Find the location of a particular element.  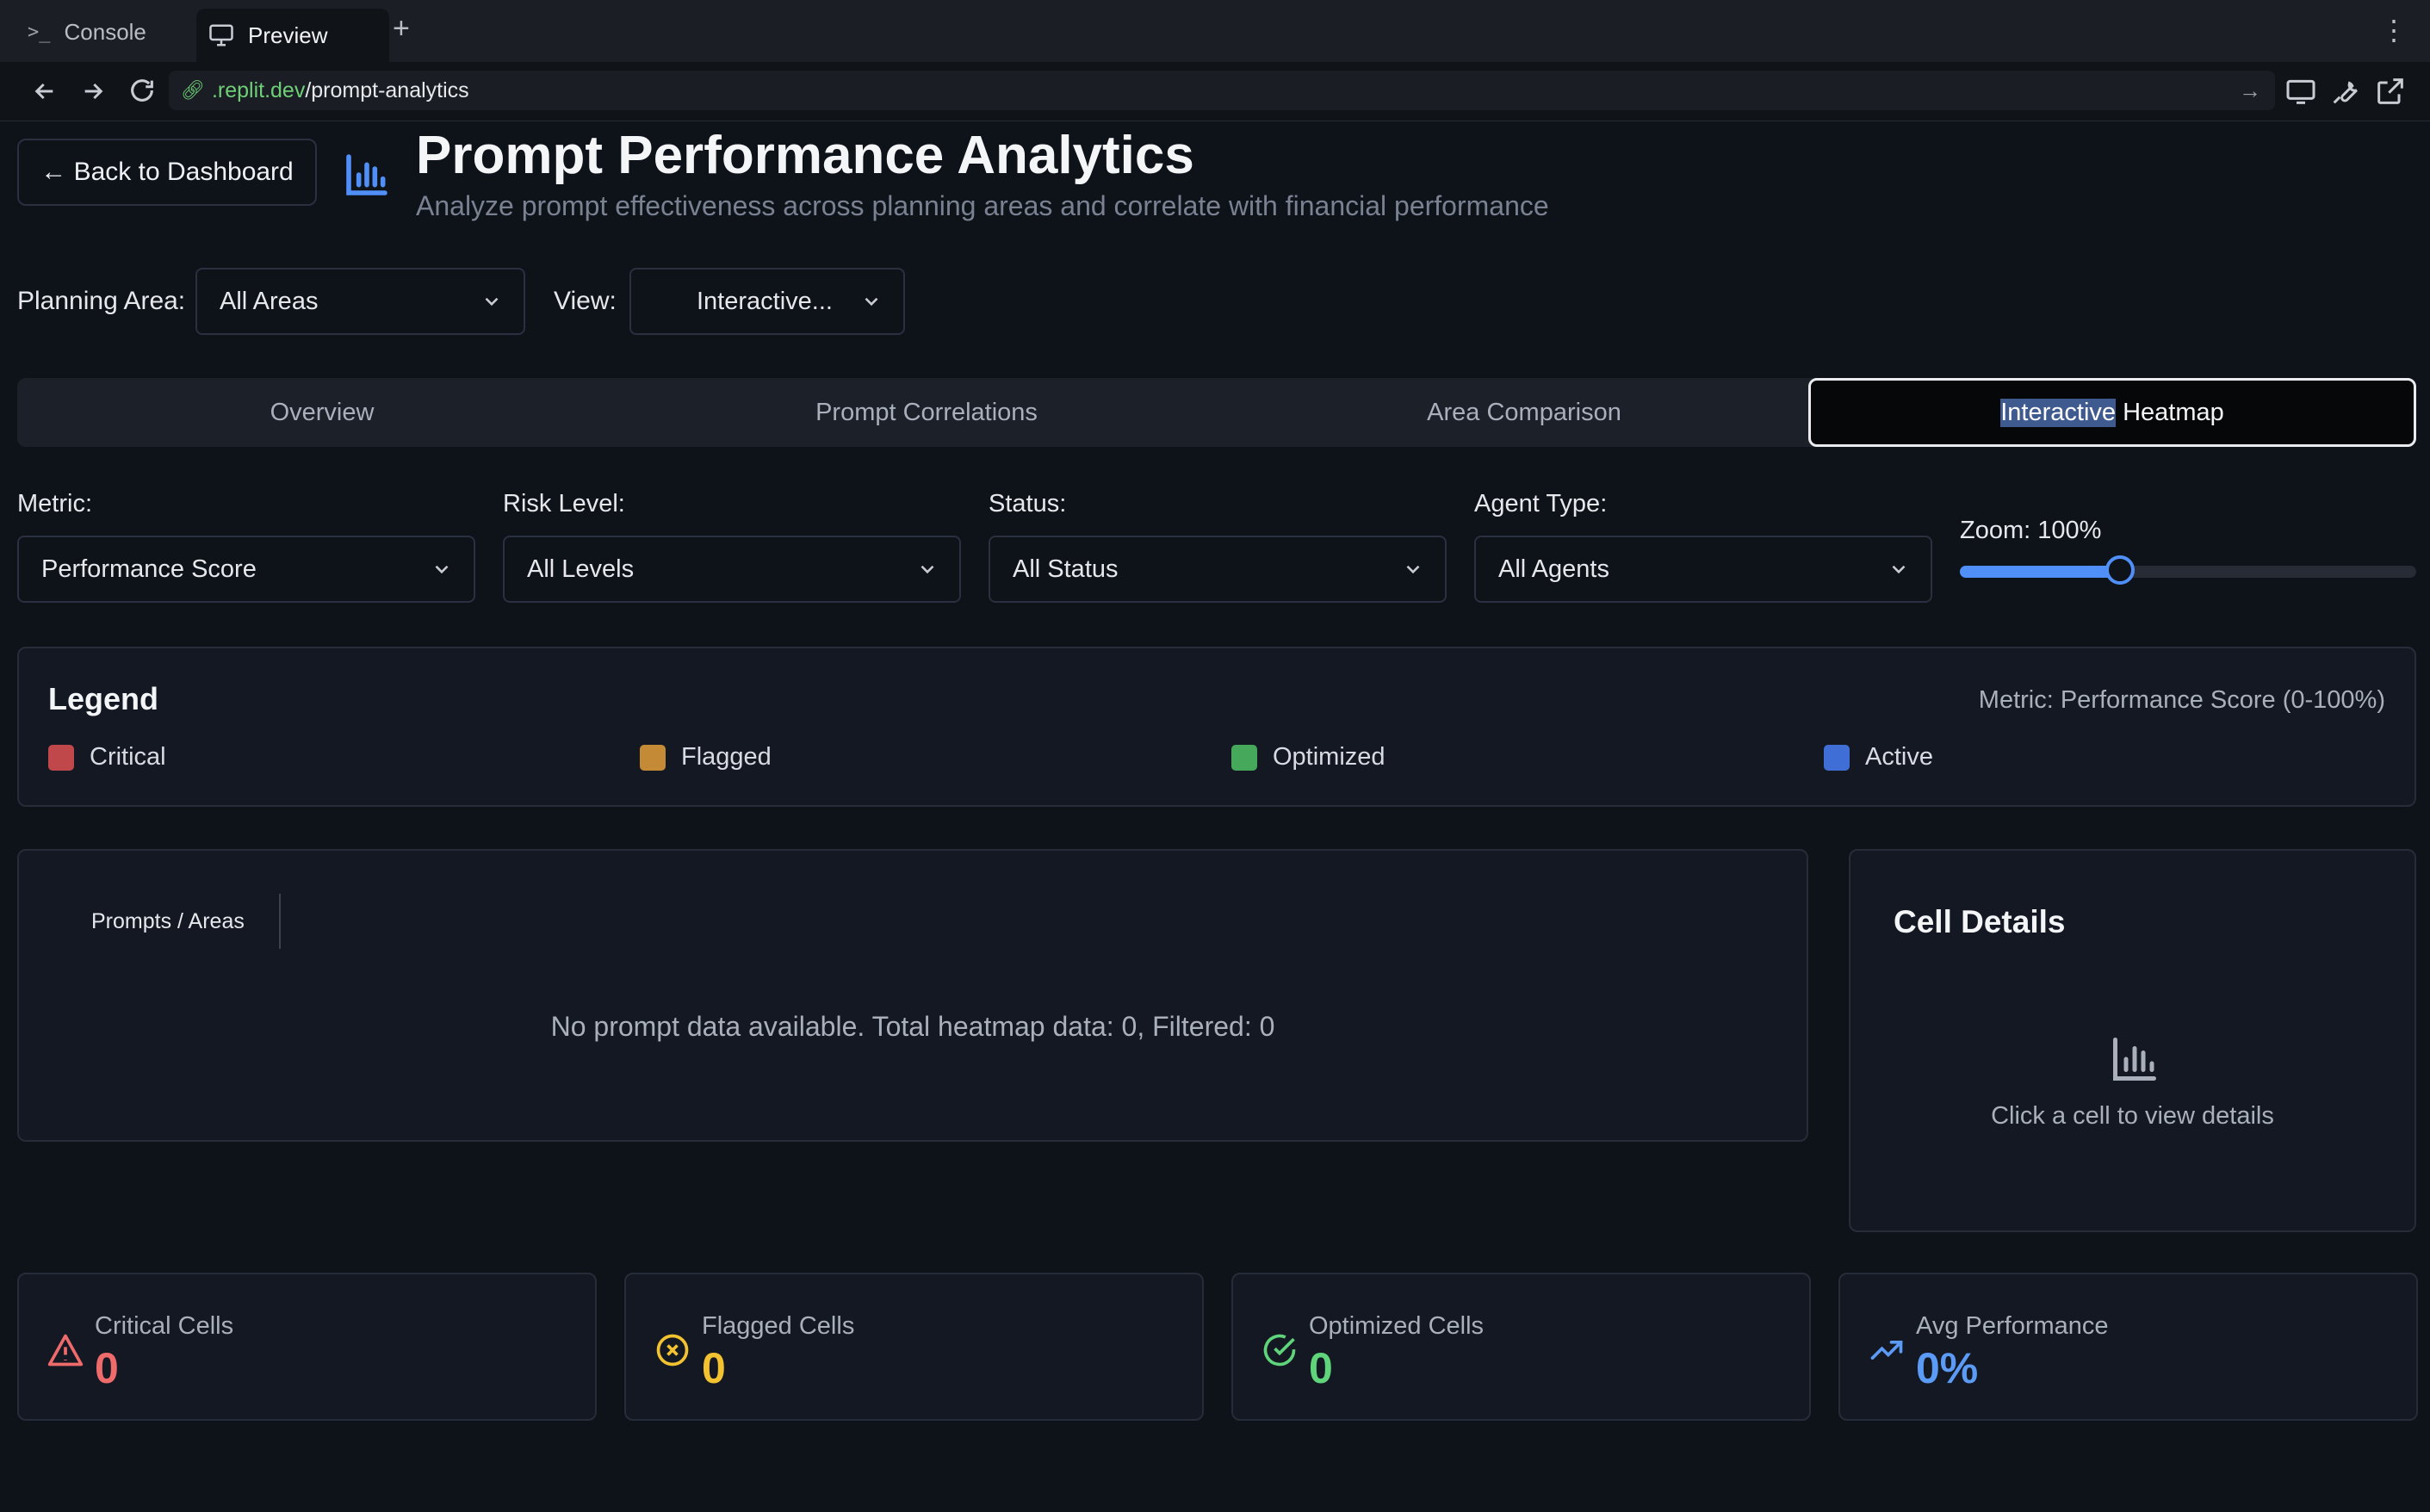

view-label: View: is located at coordinates (586, 301).